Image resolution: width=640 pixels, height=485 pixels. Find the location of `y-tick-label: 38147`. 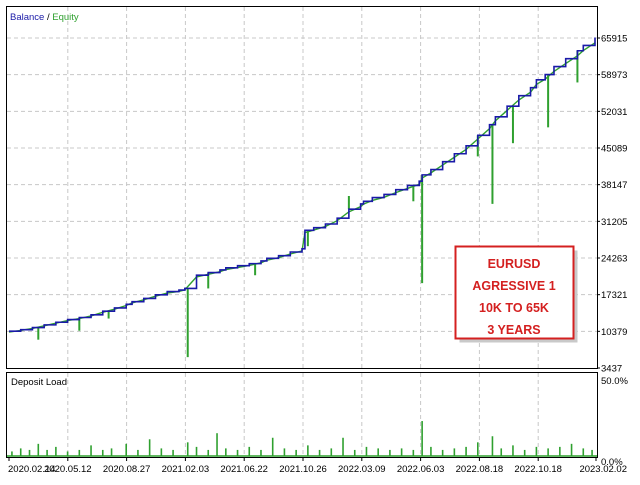

y-tick-label: 38147 is located at coordinates (614, 185).